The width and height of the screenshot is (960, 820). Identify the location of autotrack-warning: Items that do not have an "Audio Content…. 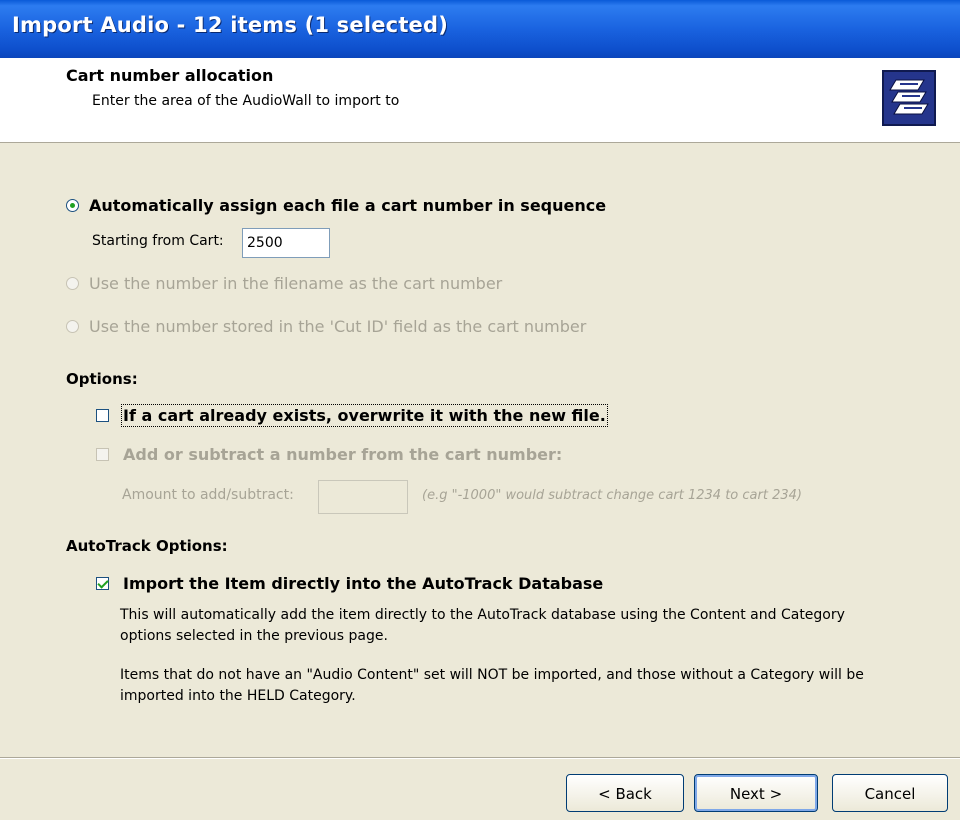
(492, 685).